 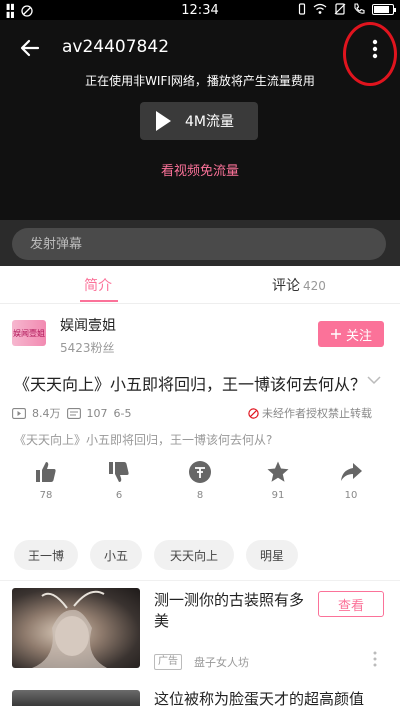 What do you see at coordinates (317, 413) in the screenshot?
I see `no-reprint-text: 未经作者授权禁止转载` at bounding box center [317, 413].